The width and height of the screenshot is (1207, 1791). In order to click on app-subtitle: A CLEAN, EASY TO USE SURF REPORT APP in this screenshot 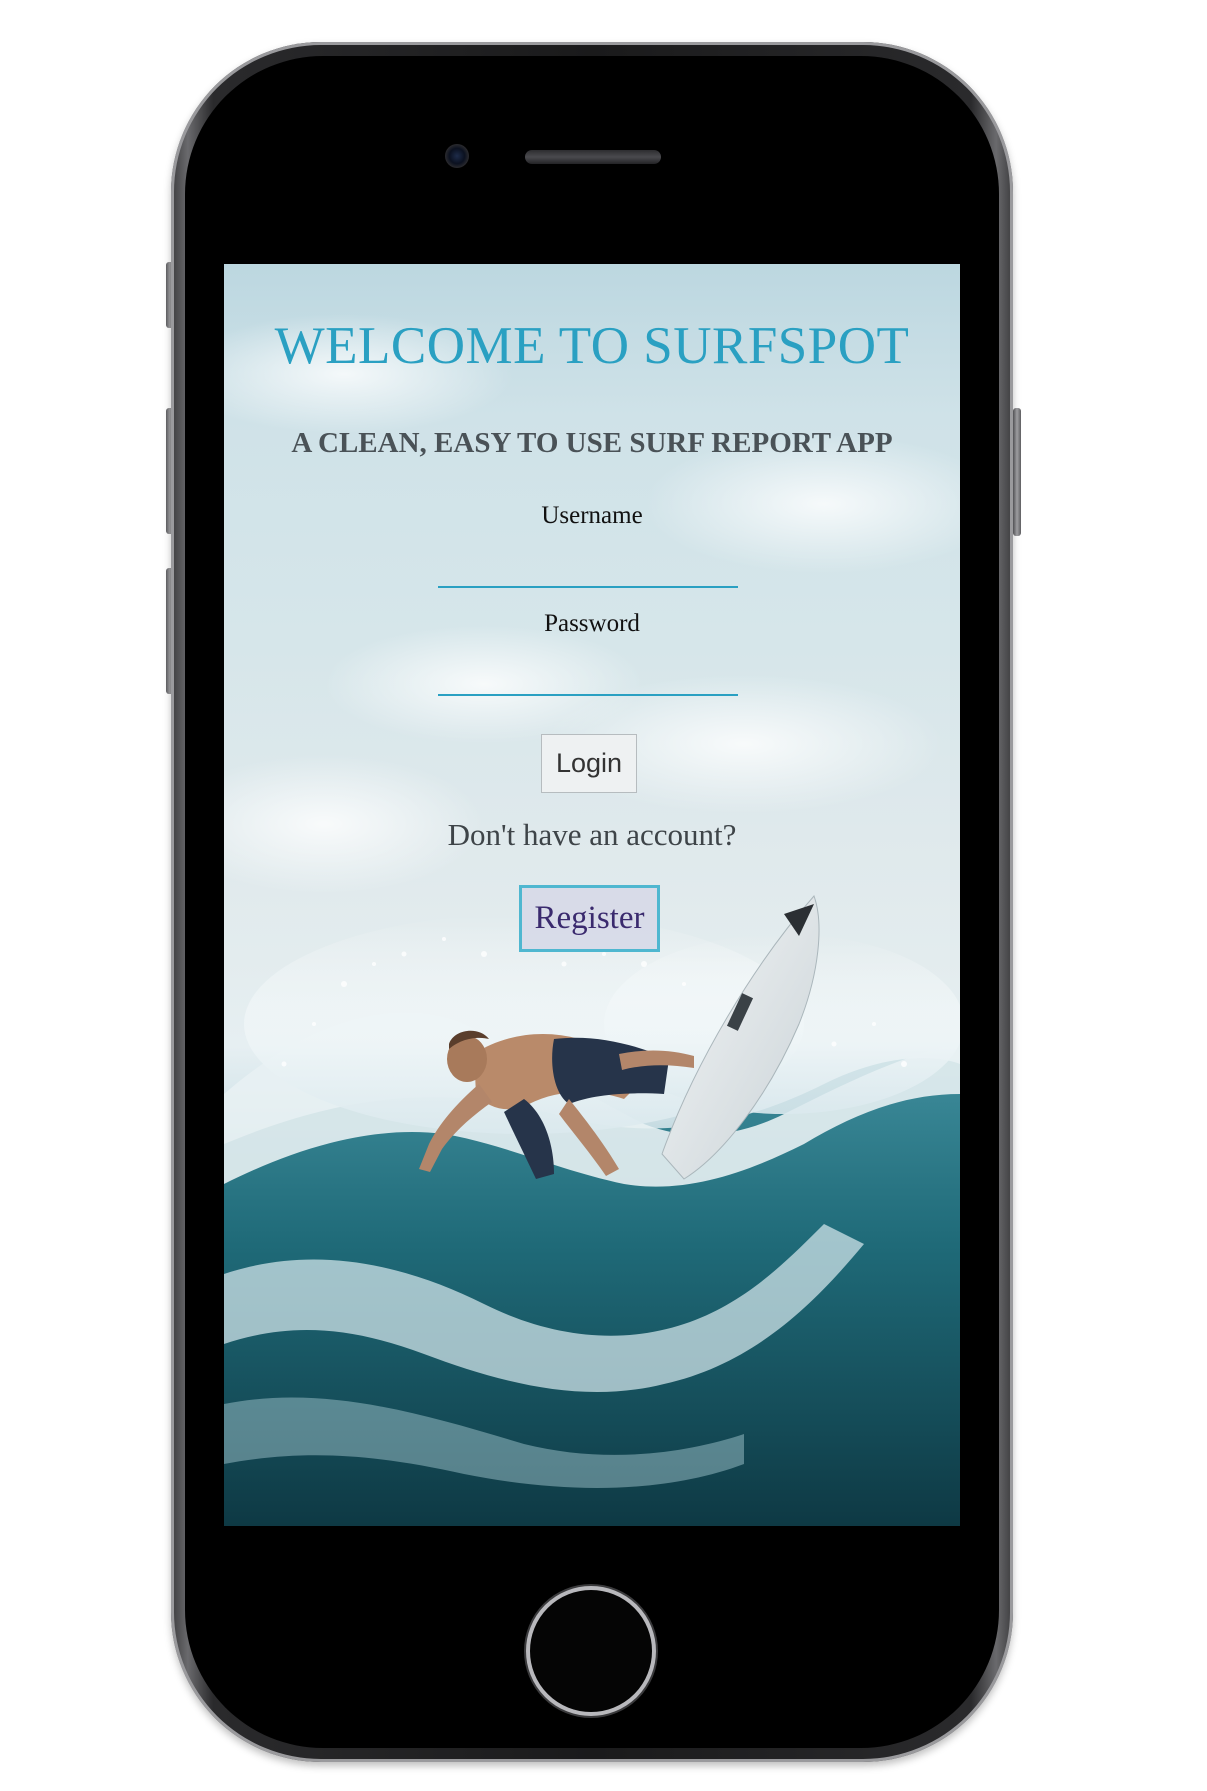, I will do `click(592, 443)`.